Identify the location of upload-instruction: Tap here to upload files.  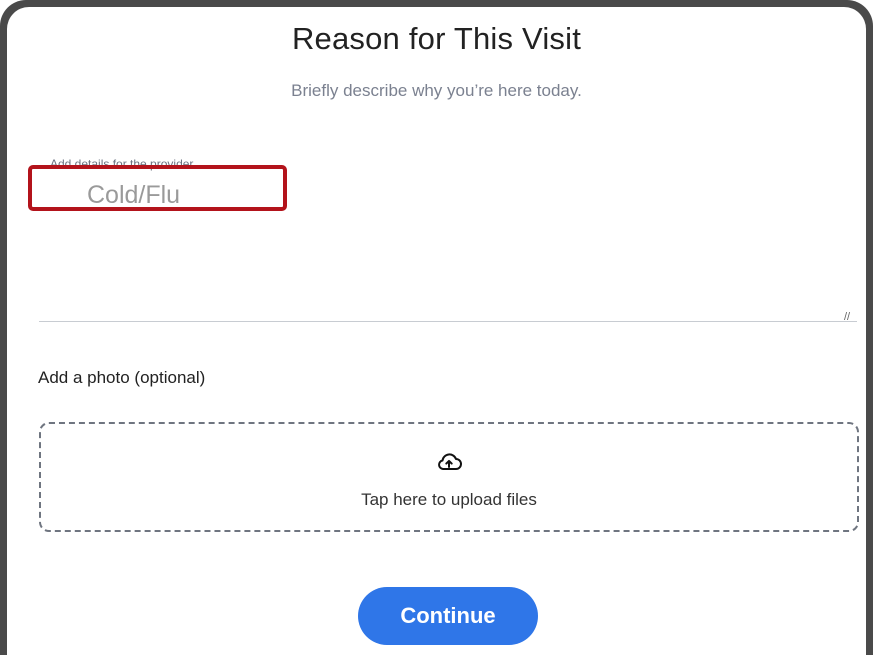
(449, 499).